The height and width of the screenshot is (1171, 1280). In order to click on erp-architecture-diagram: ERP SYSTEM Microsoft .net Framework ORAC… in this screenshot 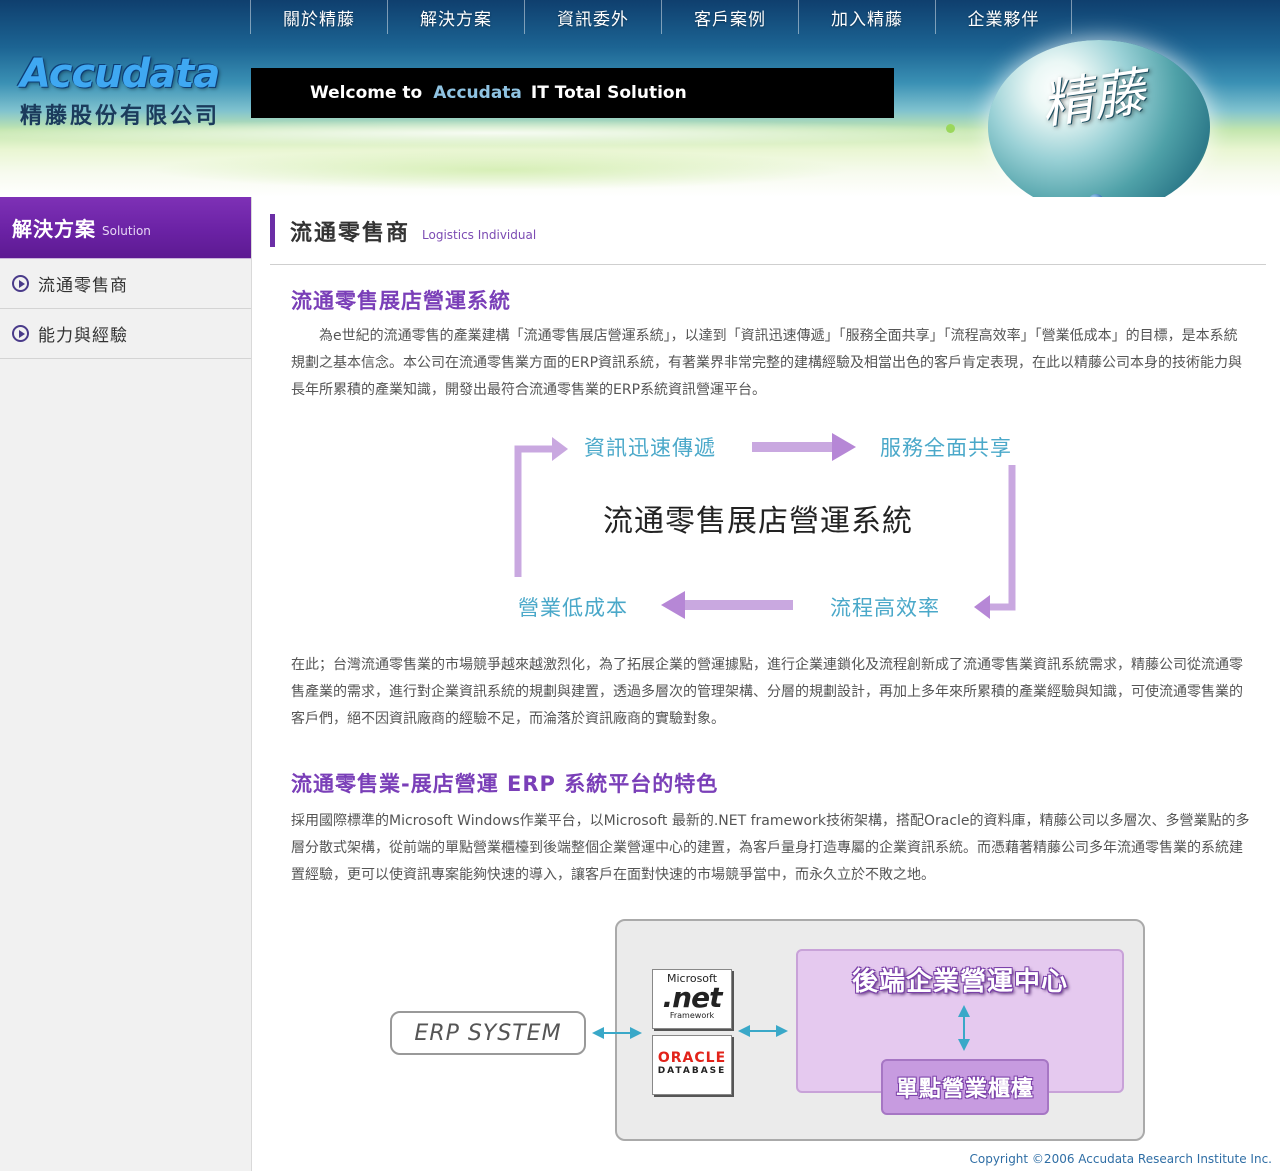, I will do `click(768, 1032)`.